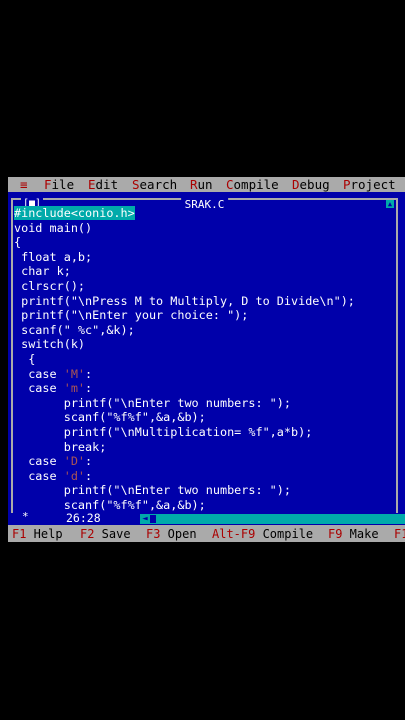 The height and width of the screenshot is (720, 405). I want to click on code-line: case 'D':, so click(53, 461).